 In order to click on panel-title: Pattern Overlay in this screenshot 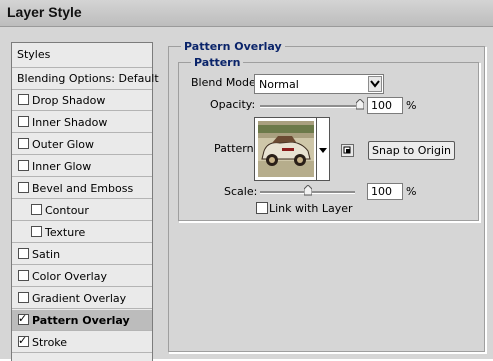, I will do `click(233, 46)`.